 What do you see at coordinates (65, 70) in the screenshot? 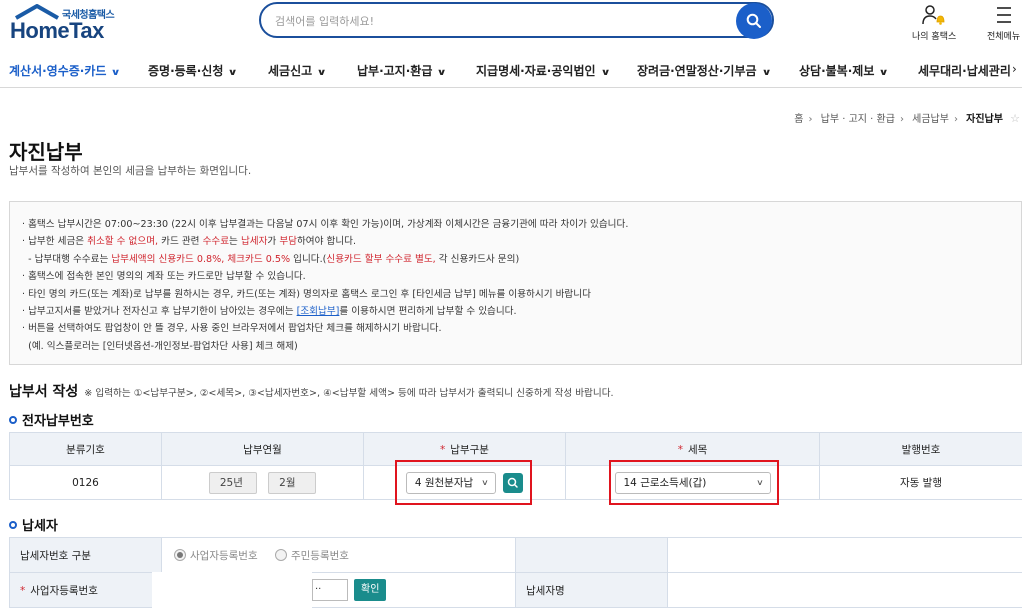
I see `gnb-item-invoice: 계산서·영수증·카드 ∨` at bounding box center [65, 70].